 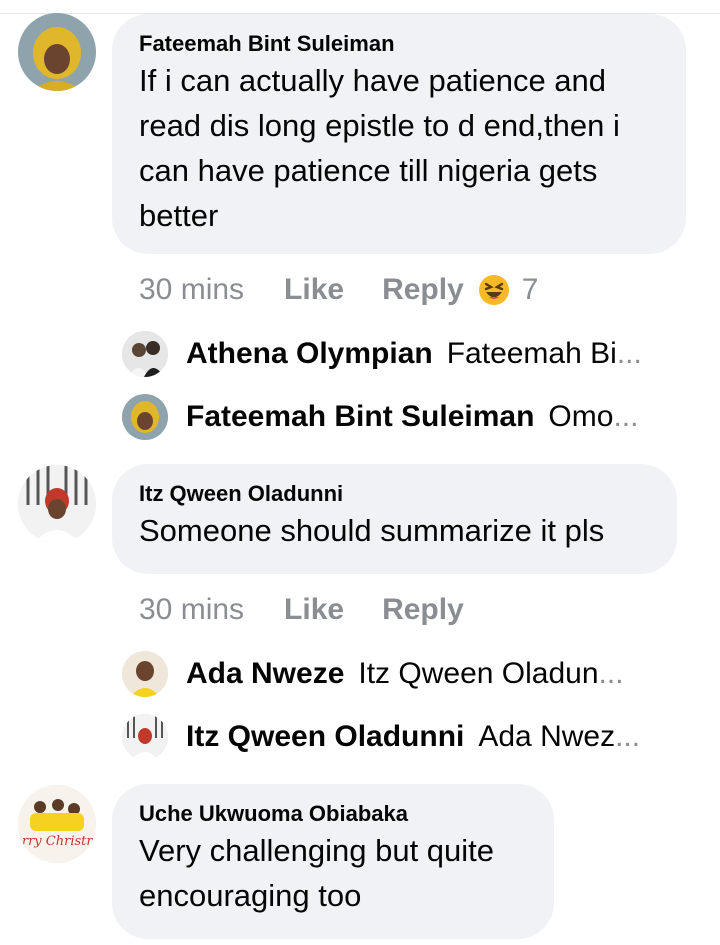 I want to click on comment-text-line: read dis long epistle to d end,then i, so click(x=379, y=125).